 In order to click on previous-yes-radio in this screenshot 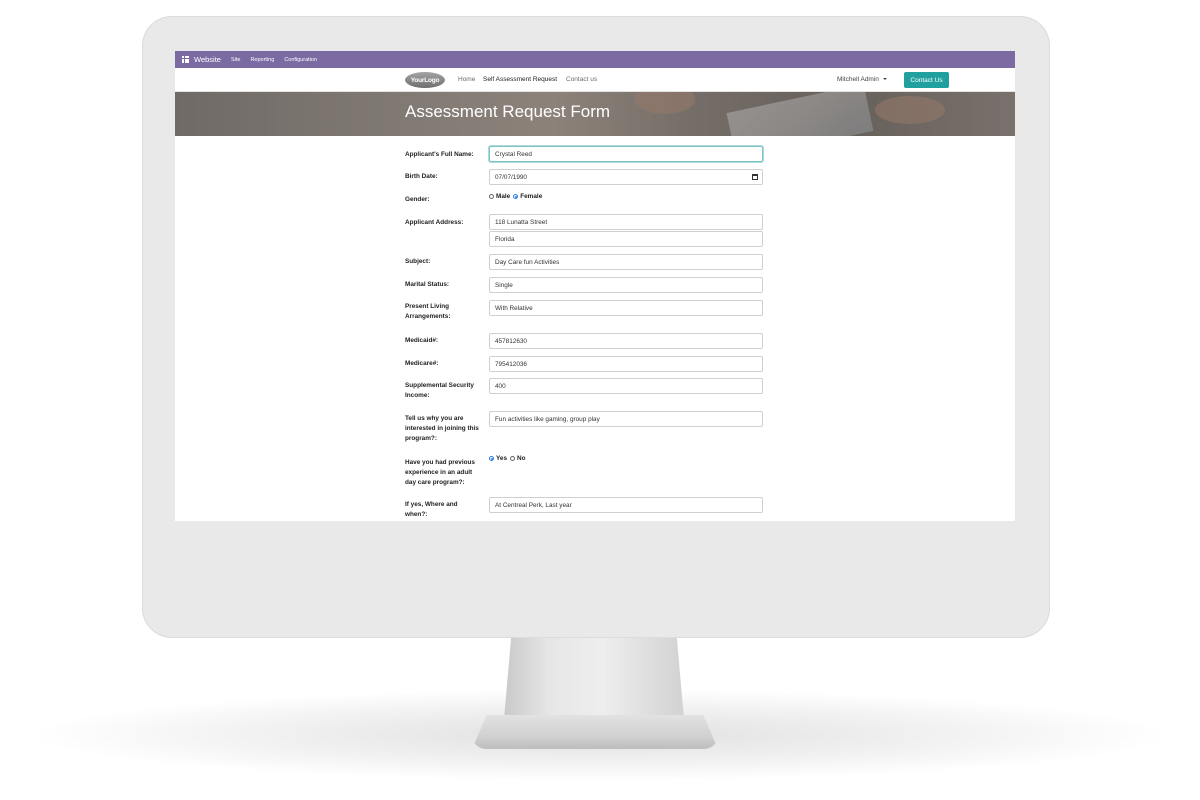, I will do `click(491, 458)`.